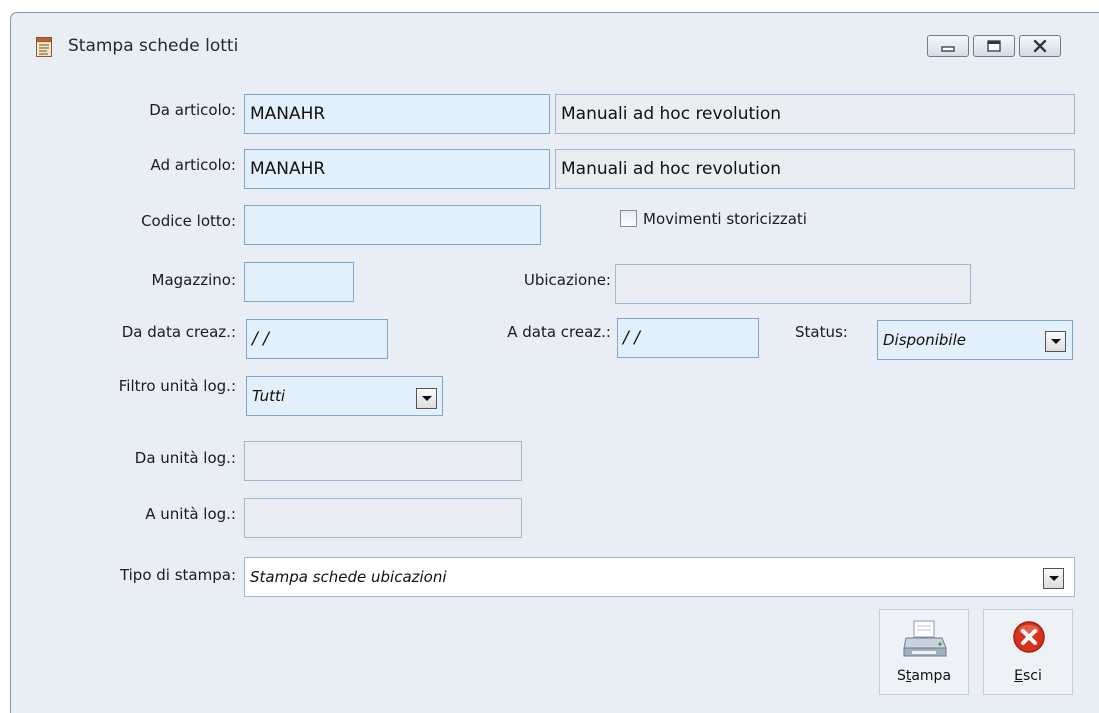 This screenshot has height=713, width=1099. I want to click on minimize-button, so click(948, 46).